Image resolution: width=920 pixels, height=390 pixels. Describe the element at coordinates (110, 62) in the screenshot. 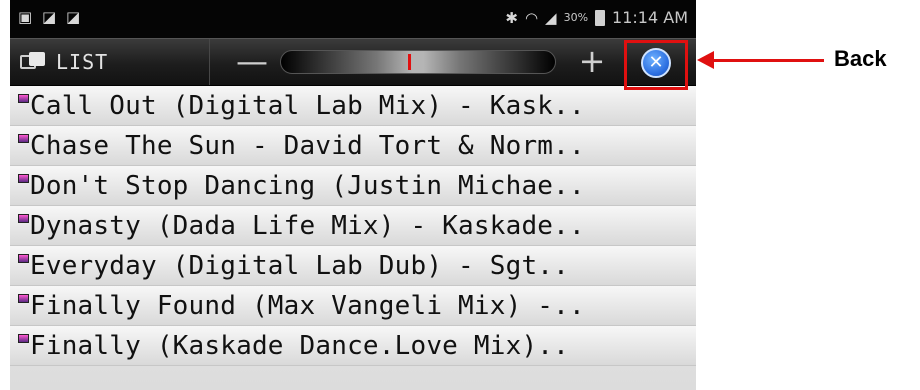

I see `list-button: LIST` at that location.